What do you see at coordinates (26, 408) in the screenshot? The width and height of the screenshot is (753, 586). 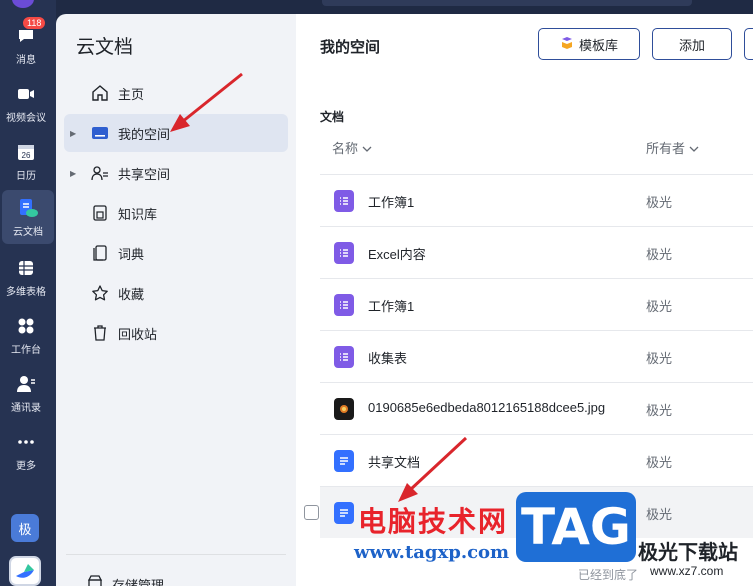 I see `rail-label: 通讯录` at bounding box center [26, 408].